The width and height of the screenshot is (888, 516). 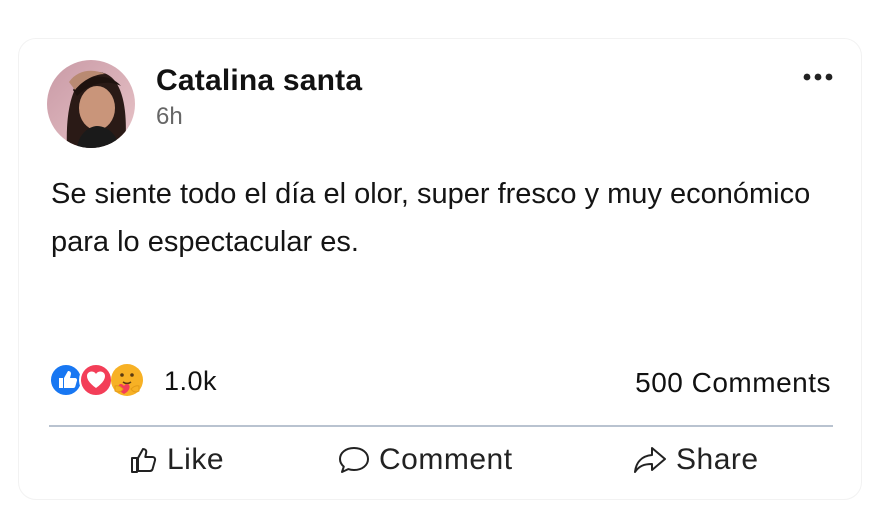 What do you see at coordinates (733, 383) in the screenshot?
I see `comments-count: 500 Comments` at bounding box center [733, 383].